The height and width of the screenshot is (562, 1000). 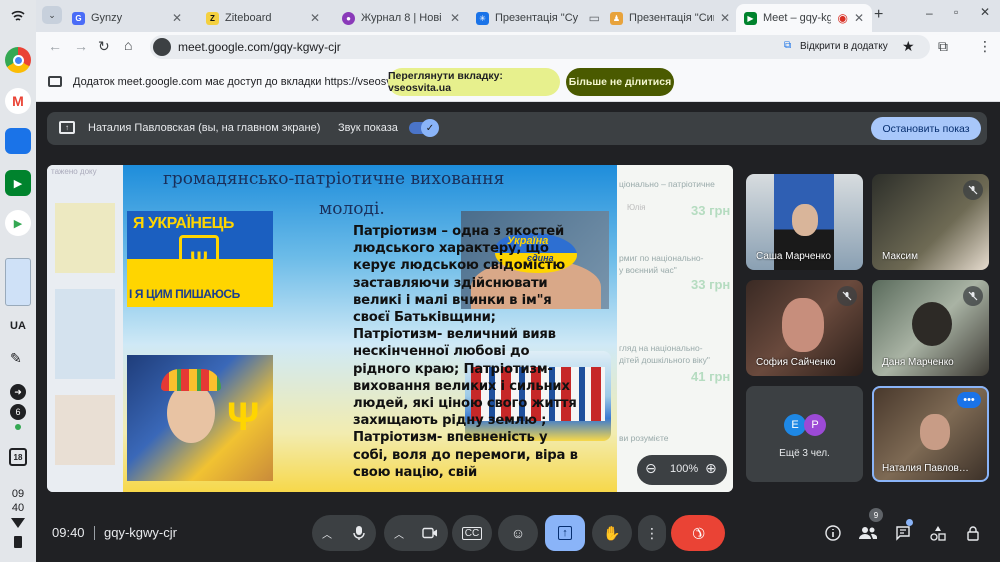 I want to click on open-in-app-link: Відкрити в додатку, so click(x=844, y=46).